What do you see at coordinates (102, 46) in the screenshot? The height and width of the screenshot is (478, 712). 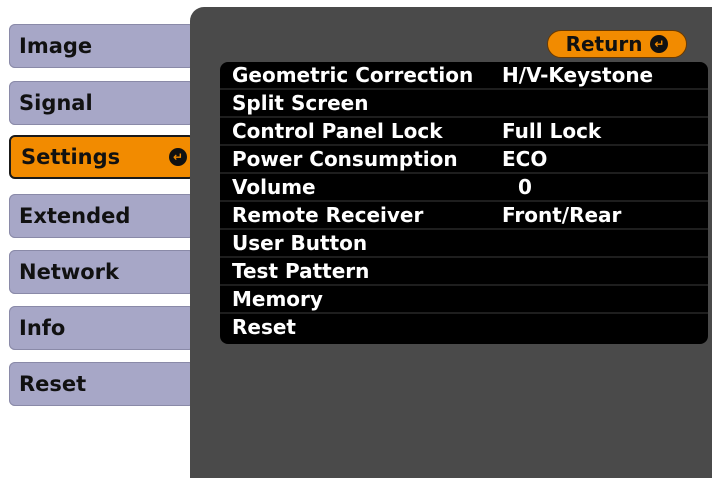 I see `tab-image: Image` at bounding box center [102, 46].